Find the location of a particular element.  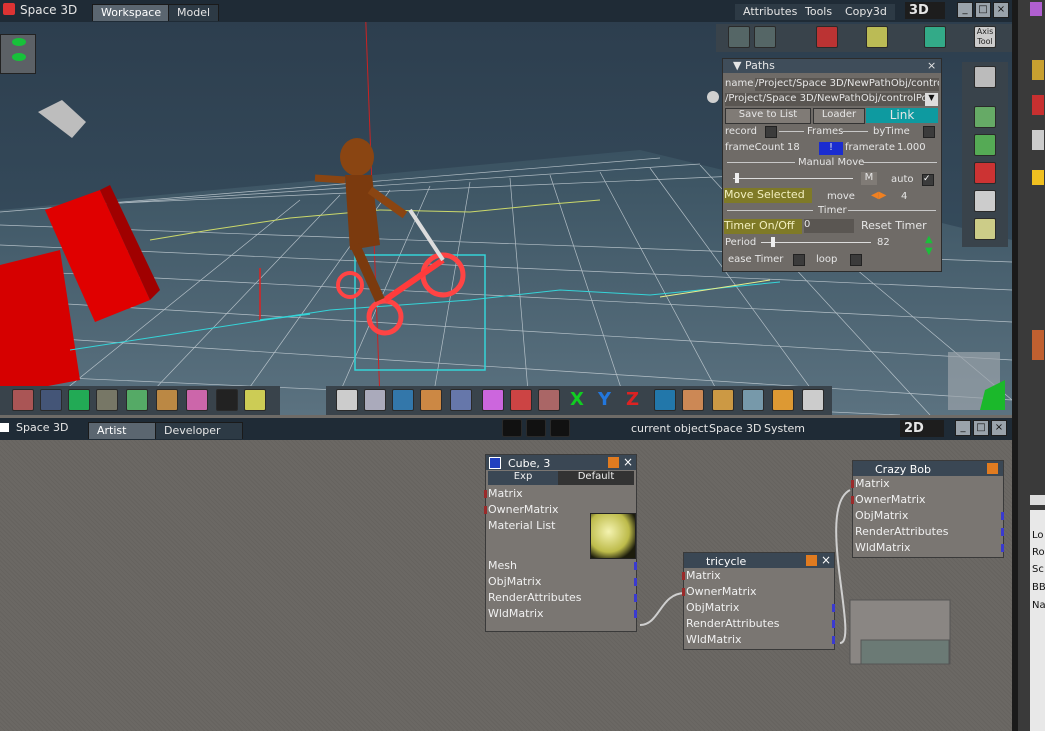

spinner-down-icon: ▼ is located at coordinates (929, 252).